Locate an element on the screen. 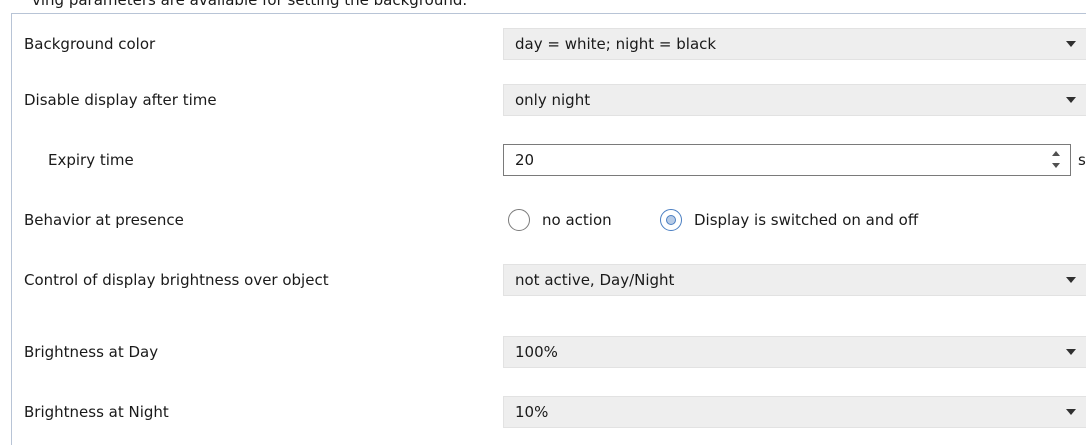 This screenshot has height=445, width=1086. spinner-down-icon is located at coordinates (1056, 165).